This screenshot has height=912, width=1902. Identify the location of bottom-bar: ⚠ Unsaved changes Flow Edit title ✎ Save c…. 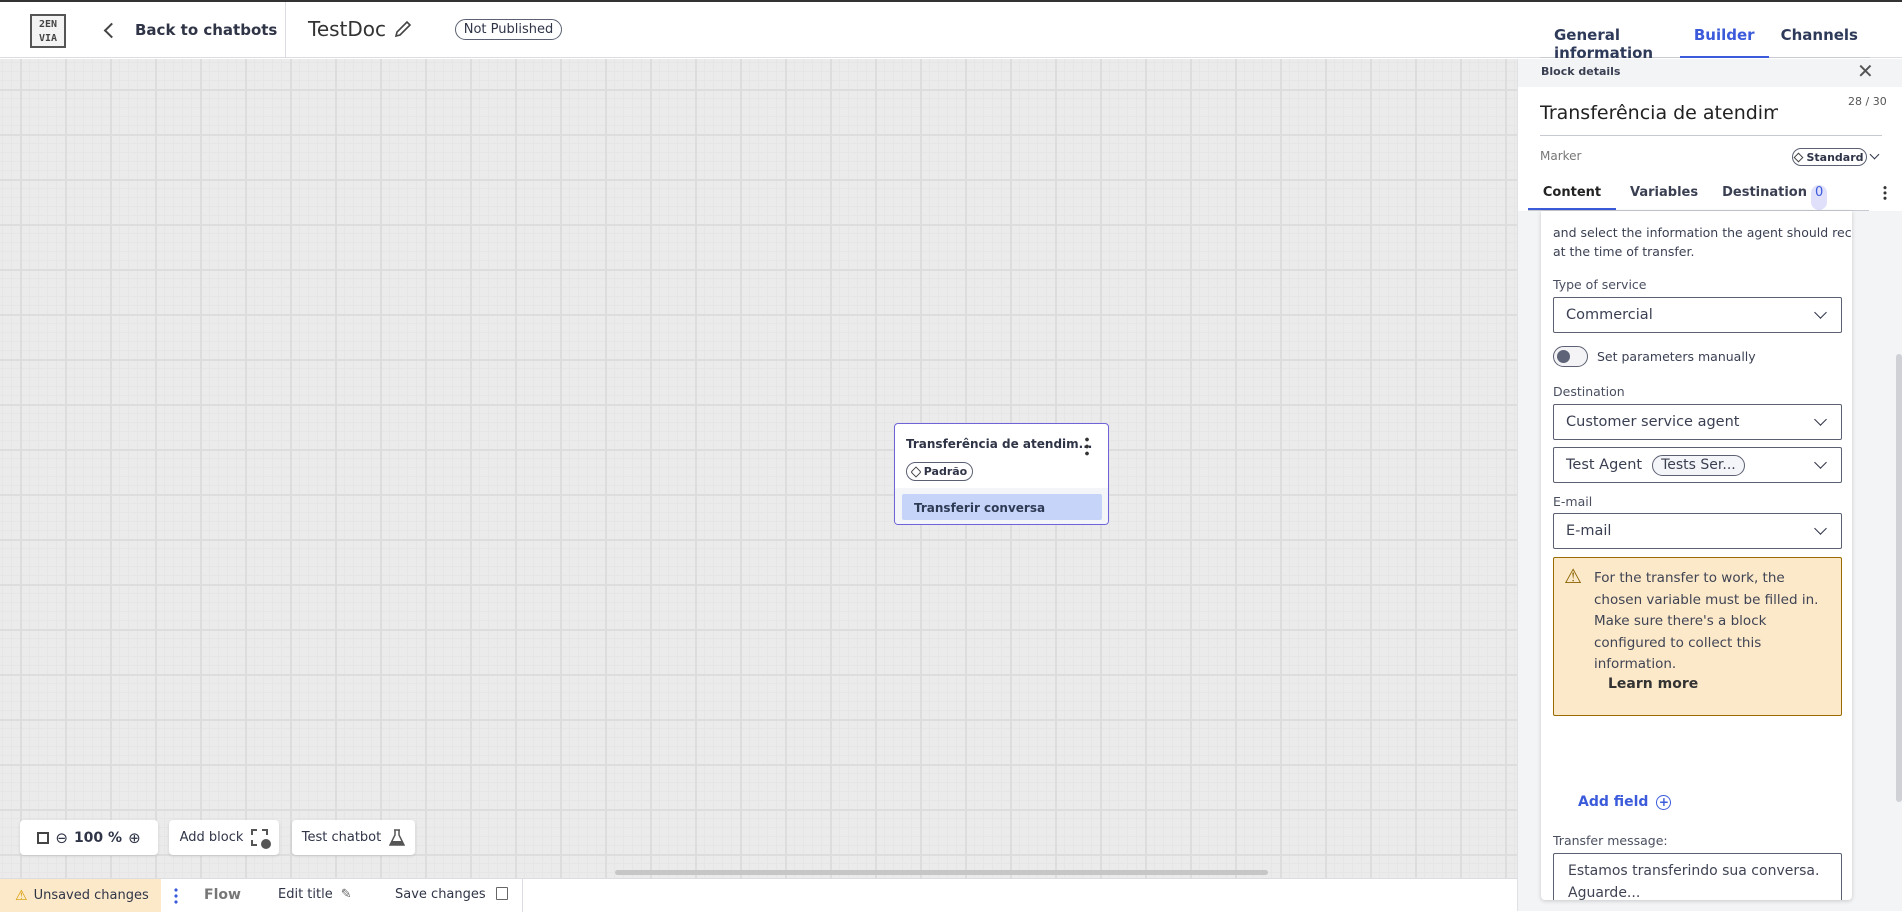
(758, 895).